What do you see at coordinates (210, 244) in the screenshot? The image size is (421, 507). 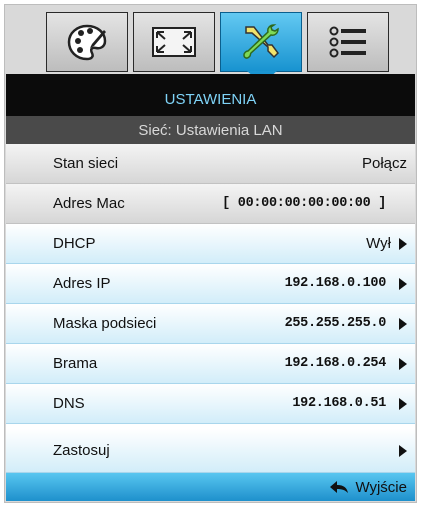 I see `row-dhcp: DHCP Wył` at bounding box center [210, 244].